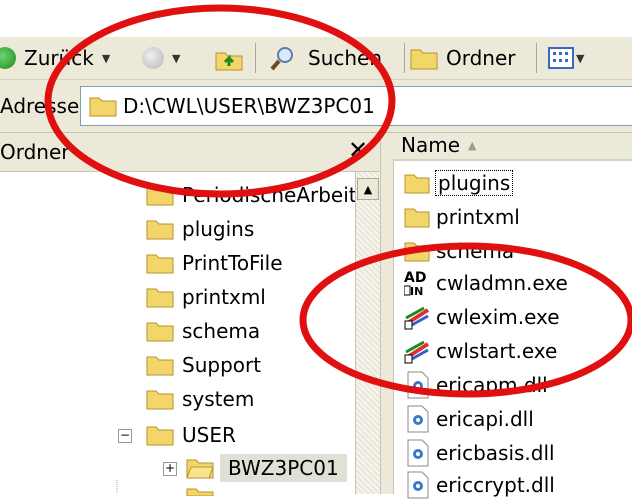 The image size is (632, 500). What do you see at coordinates (229, 61) in the screenshot?
I see `up-folder-icon` at bounding box center [229, 61].